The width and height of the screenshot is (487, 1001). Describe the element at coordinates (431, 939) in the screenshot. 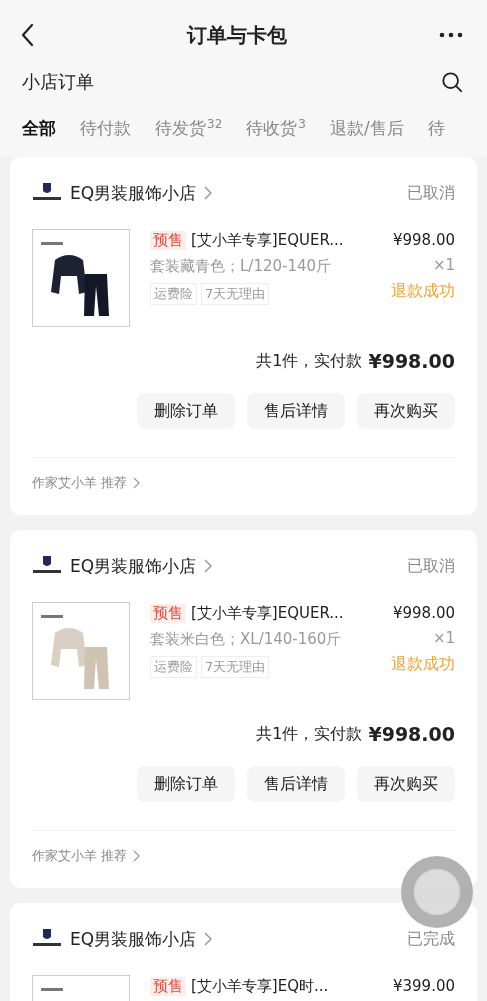

I see `order-status: 已完成` at that location.